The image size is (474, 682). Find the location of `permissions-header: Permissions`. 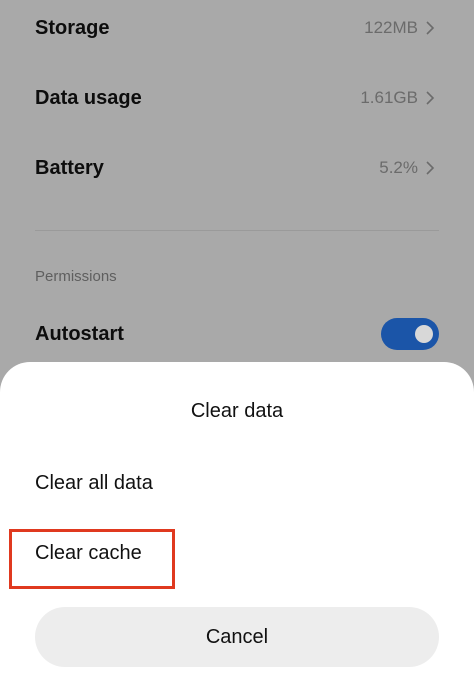

permissions-header: Permissions is located at coordinates (76, 276).